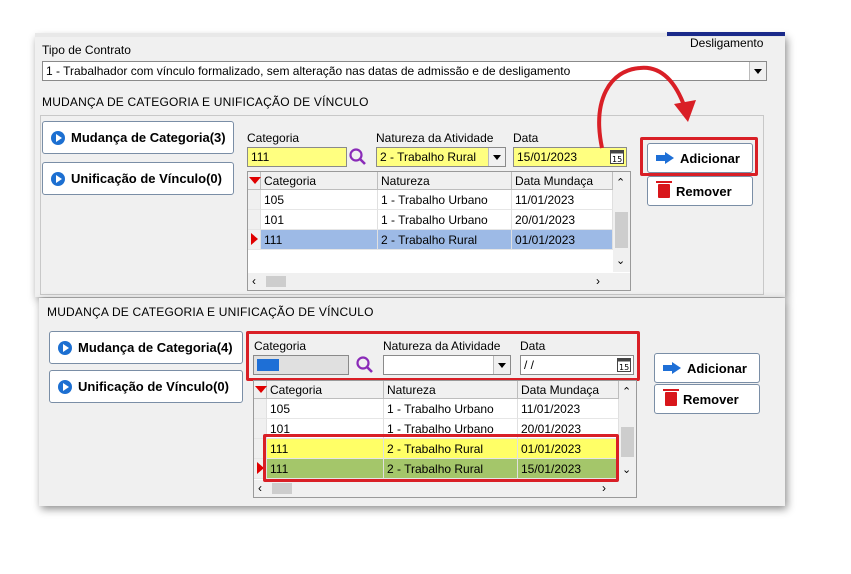  Describe the element at coordinates (428, 157) in the screenshot. I see `natureza-value: 2 - Trabalho Rural` at that location.